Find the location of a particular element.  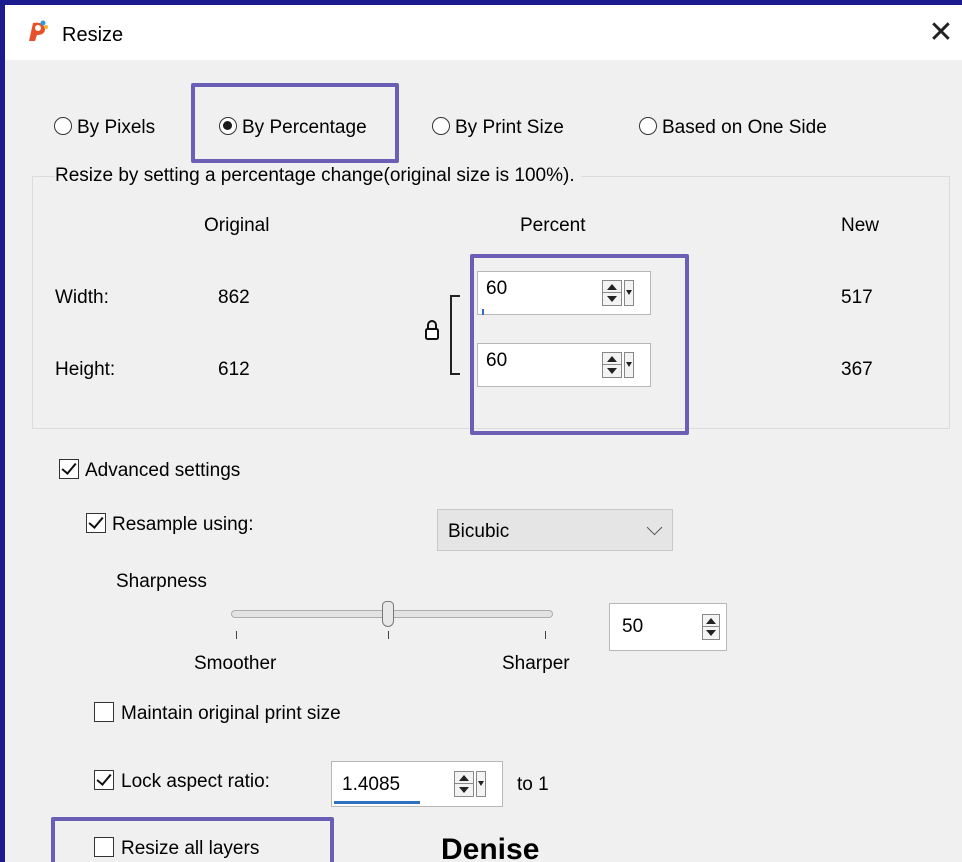

aspect-ratio-suffix: to 1 is located at coordinates (533, 784).